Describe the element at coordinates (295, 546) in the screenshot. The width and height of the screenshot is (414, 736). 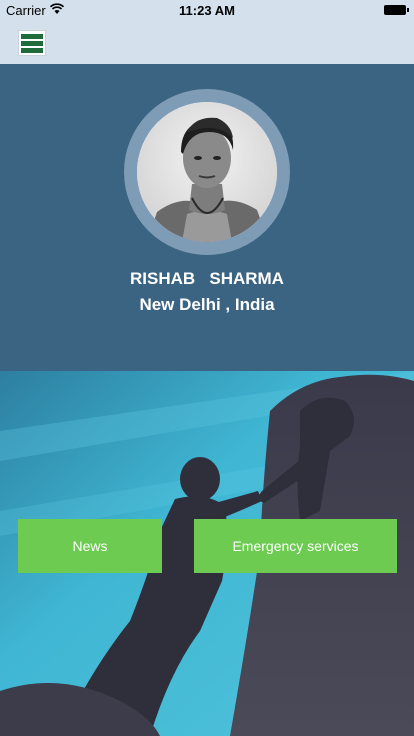
I see `emergency-services-button: Emergency services` at that location.